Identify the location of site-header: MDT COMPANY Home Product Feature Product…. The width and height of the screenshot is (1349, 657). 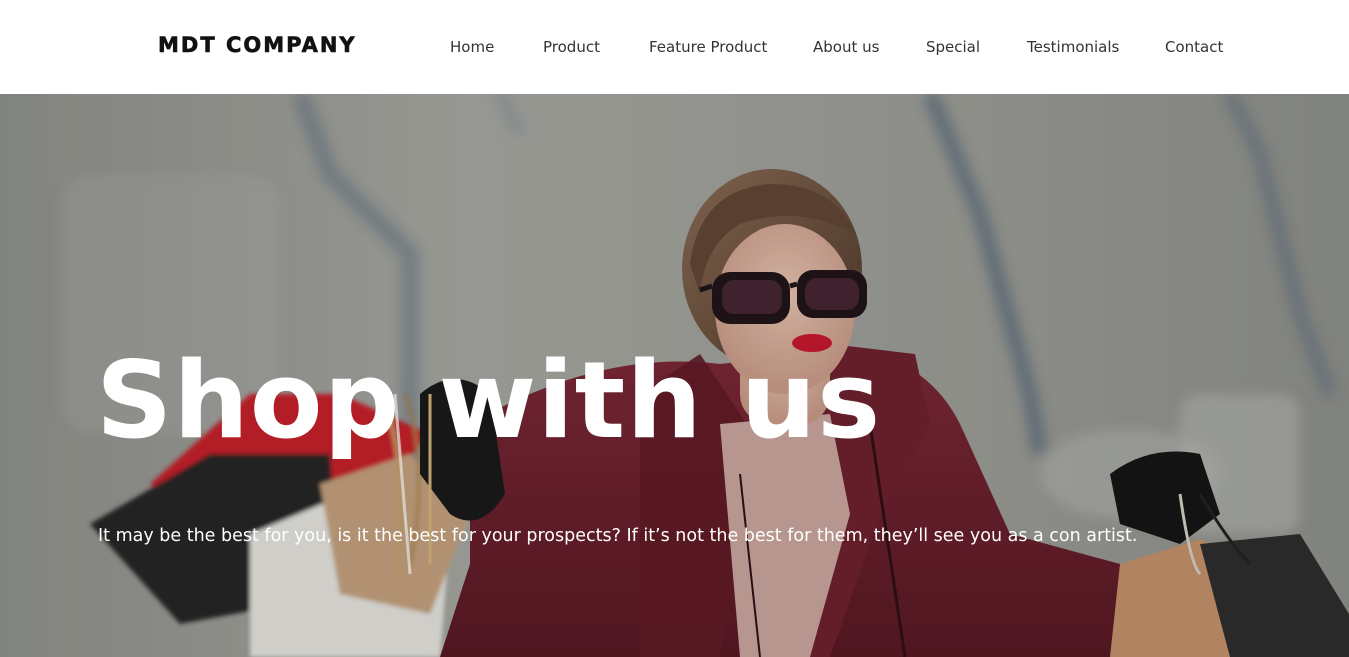
(674, 47).